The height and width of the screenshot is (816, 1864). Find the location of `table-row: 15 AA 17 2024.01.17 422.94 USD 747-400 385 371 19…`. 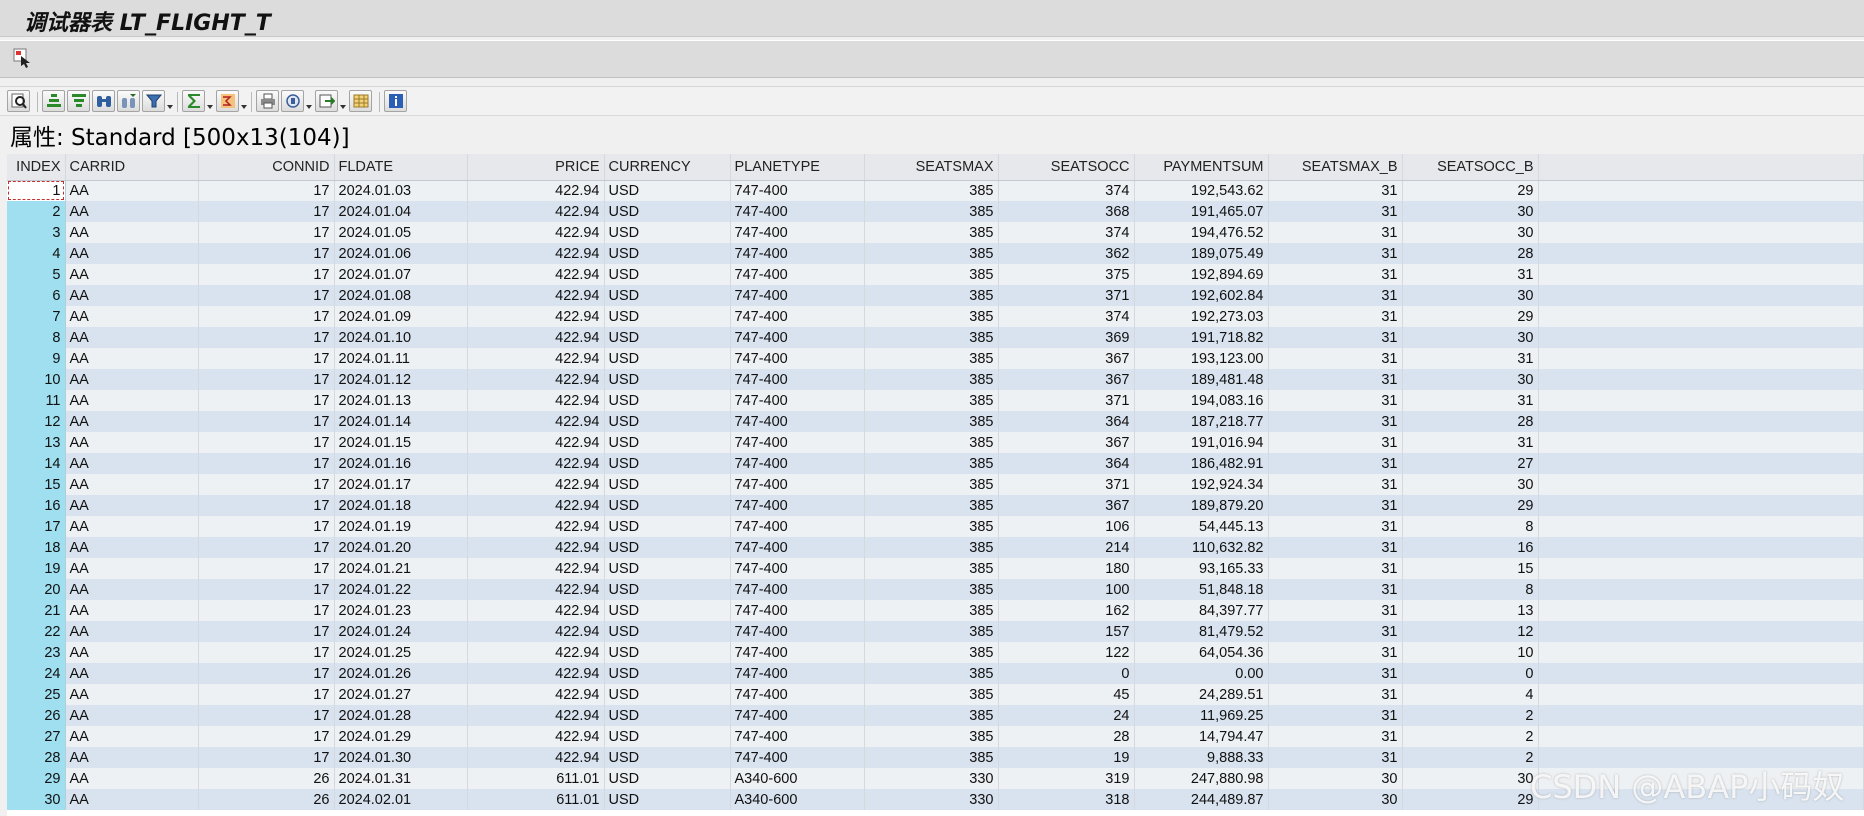

table-row: 15 AA 17 2024.01.17 422.94 USD 747-400 385 371 19… is located at coordinates (935, 484).